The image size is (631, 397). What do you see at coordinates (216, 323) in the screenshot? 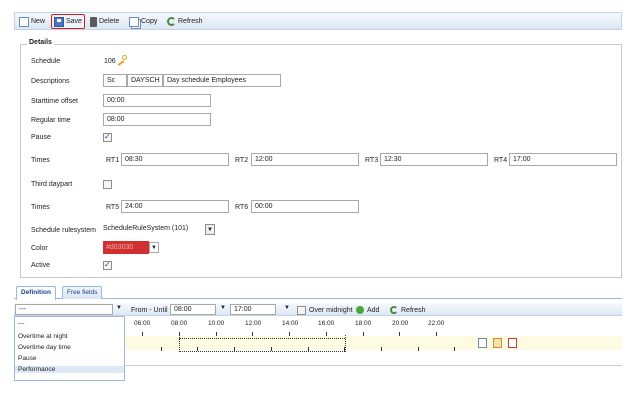
I see `hour-label: 10:00` at bounding box center [216, 323].